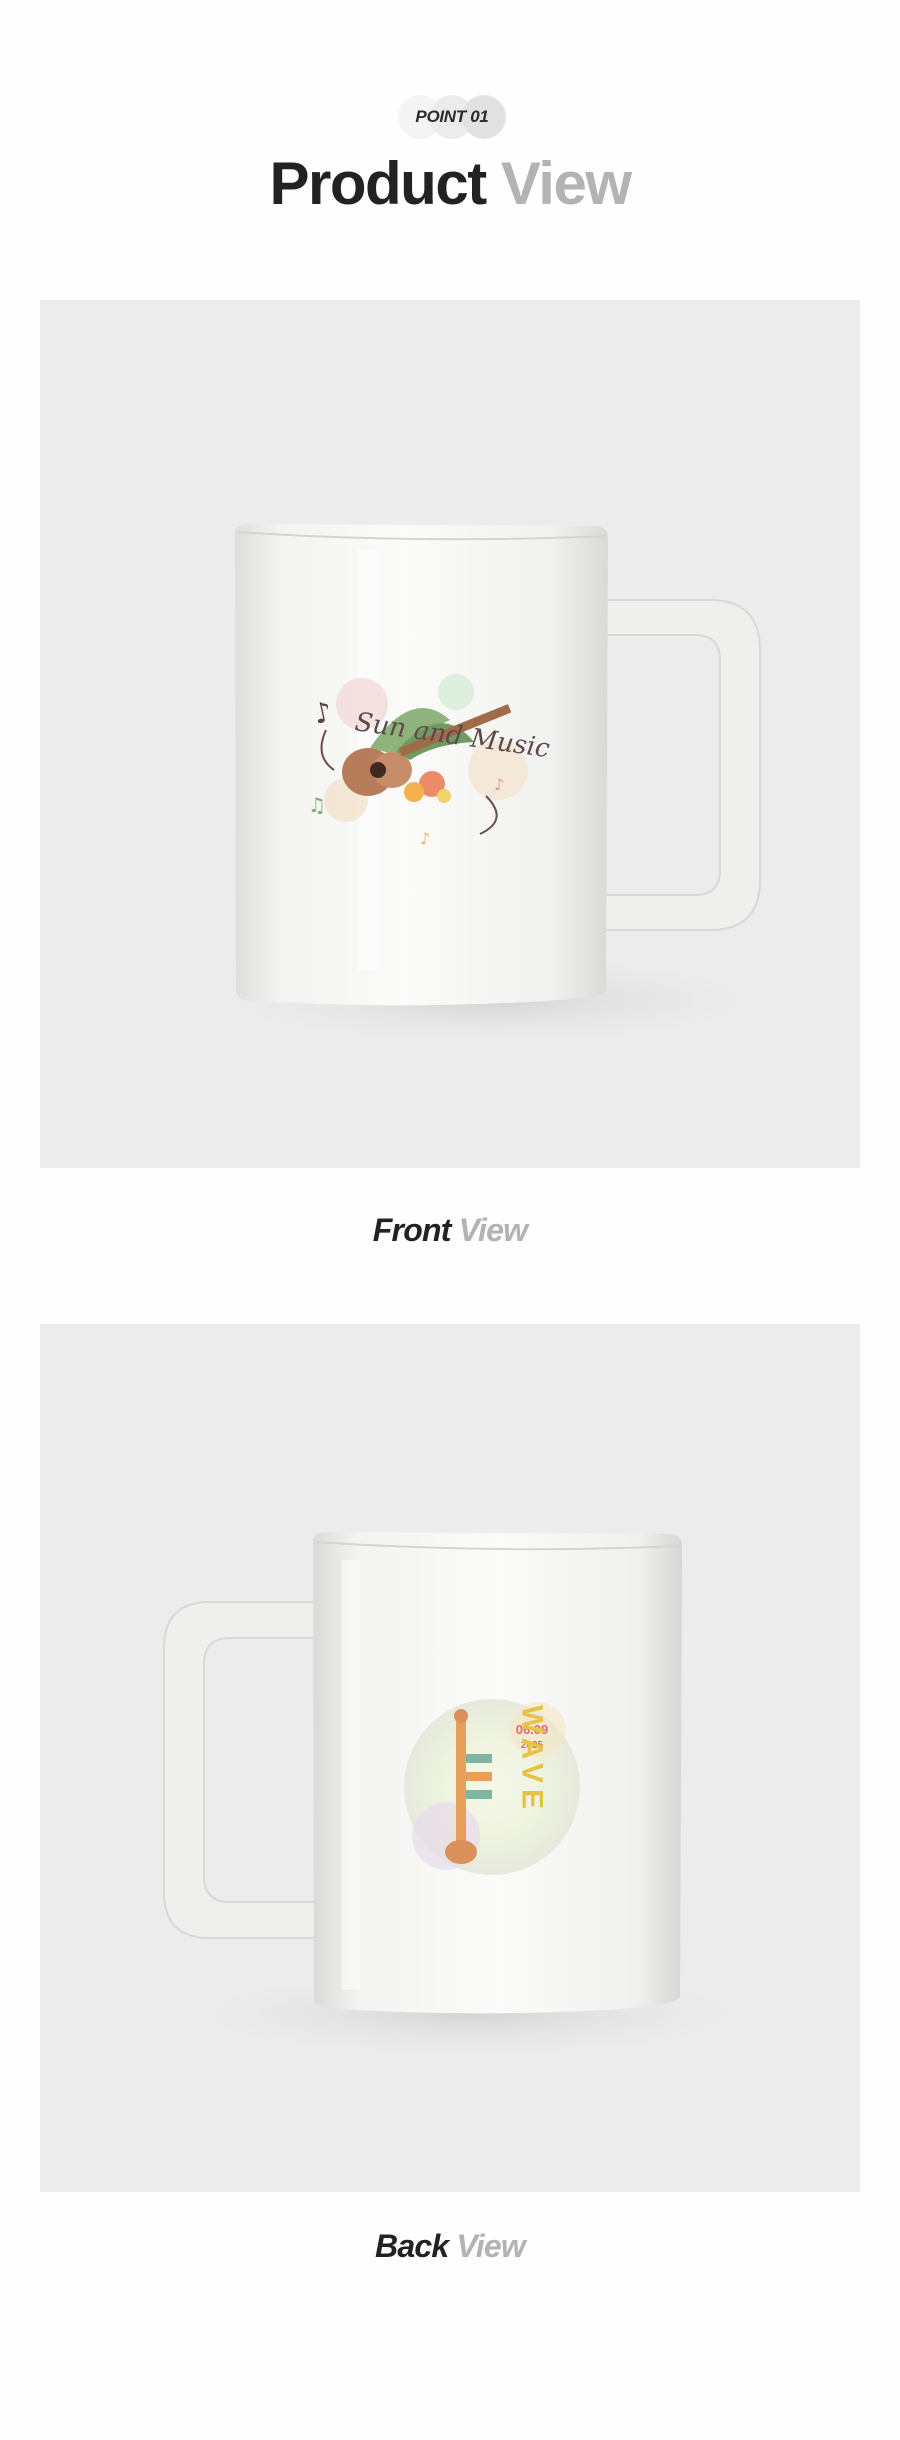 This screenshot has width=900, height=2440. What do you see at coordinates (493, 1230) in the screenshot?
I see `front-caption-accent: View` at bounding box center [493, 1230].